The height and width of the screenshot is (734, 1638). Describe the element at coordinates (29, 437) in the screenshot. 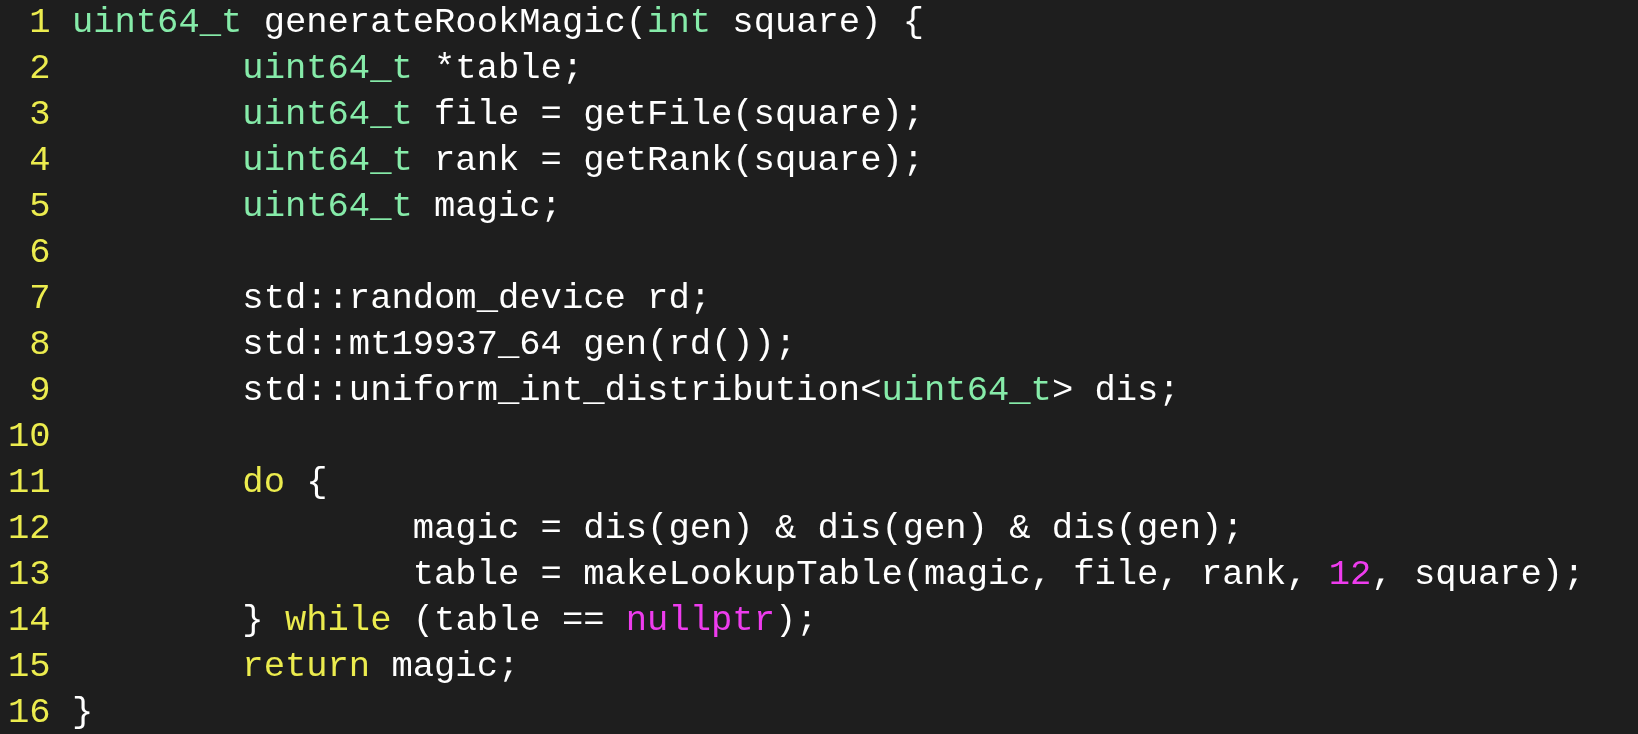

I see `line-number: 10` at that location.